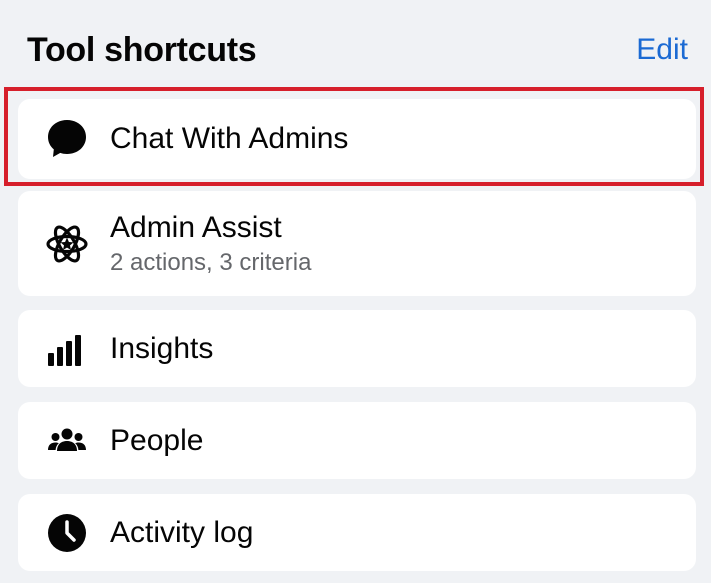 This screenshot has height=583, width=711. Describe the element at coordinates (357, 50) in the screenshot. I see `header: Tool shortcuts Edit` at that location.